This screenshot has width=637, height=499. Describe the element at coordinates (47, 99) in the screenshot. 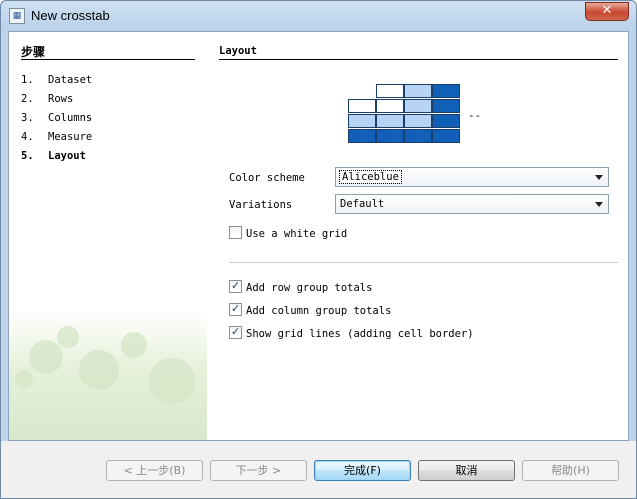

I see `step-rows: 2. Rows` at that location.